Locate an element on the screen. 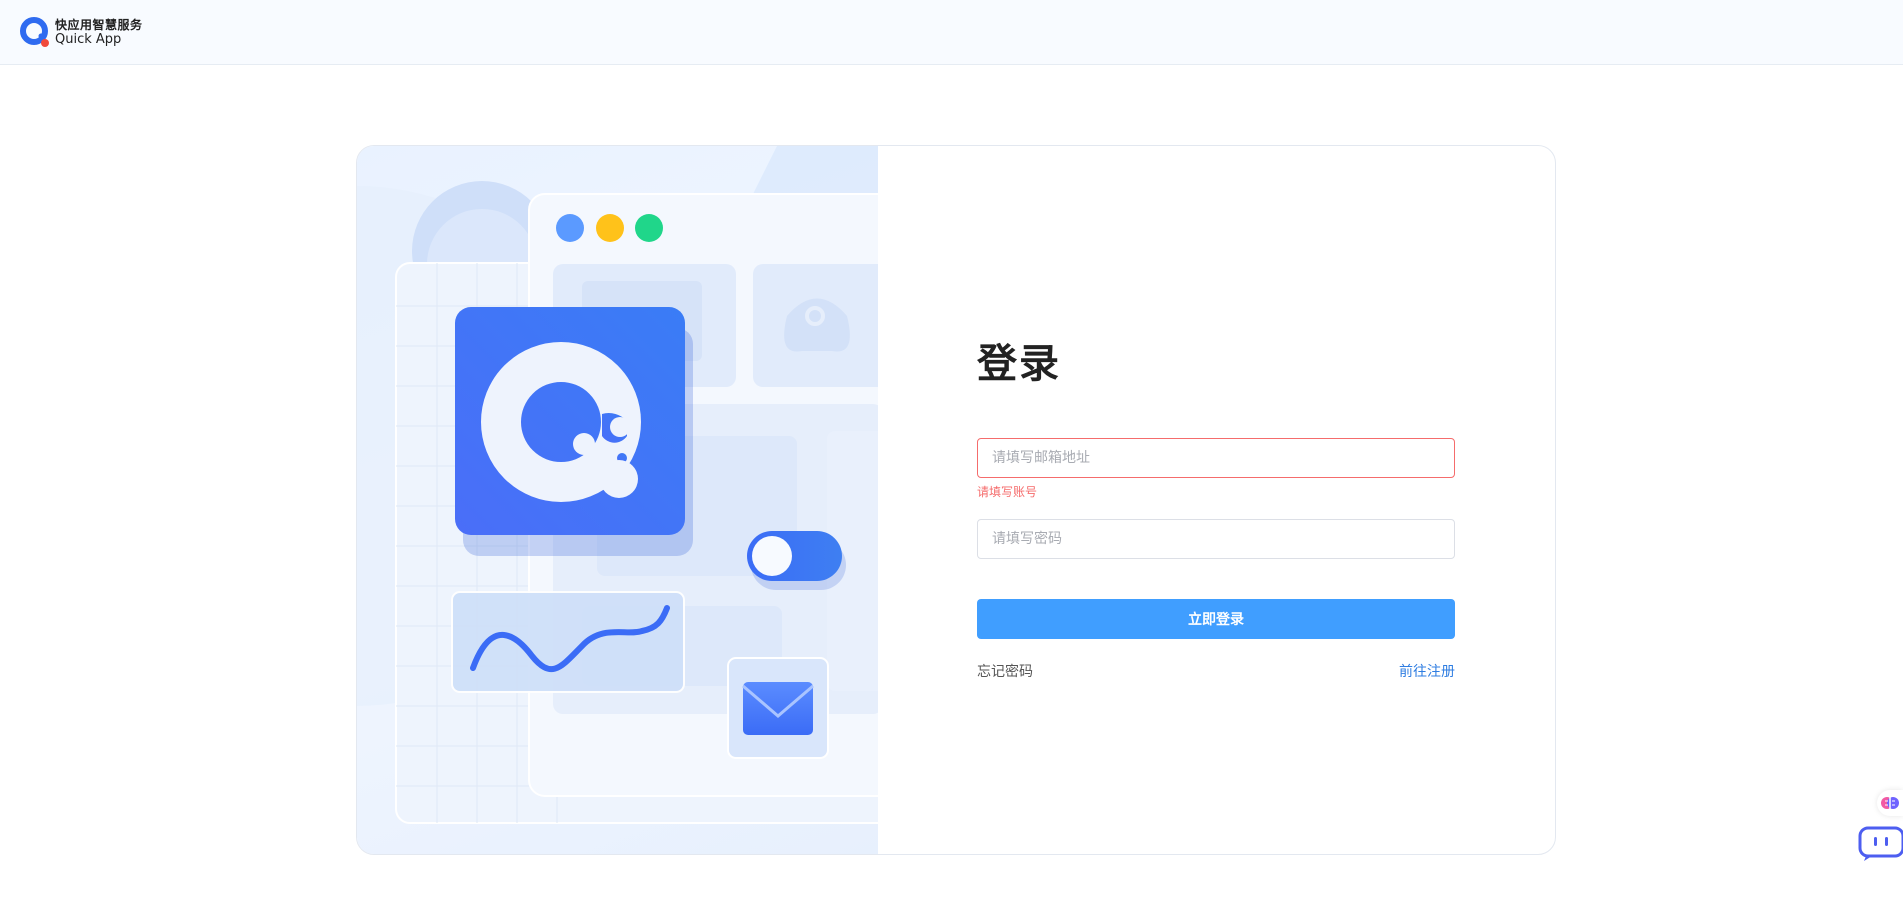 The width and height of the screenshot is (1903, 911). brain-icon is located at coordinates (1890, 803).